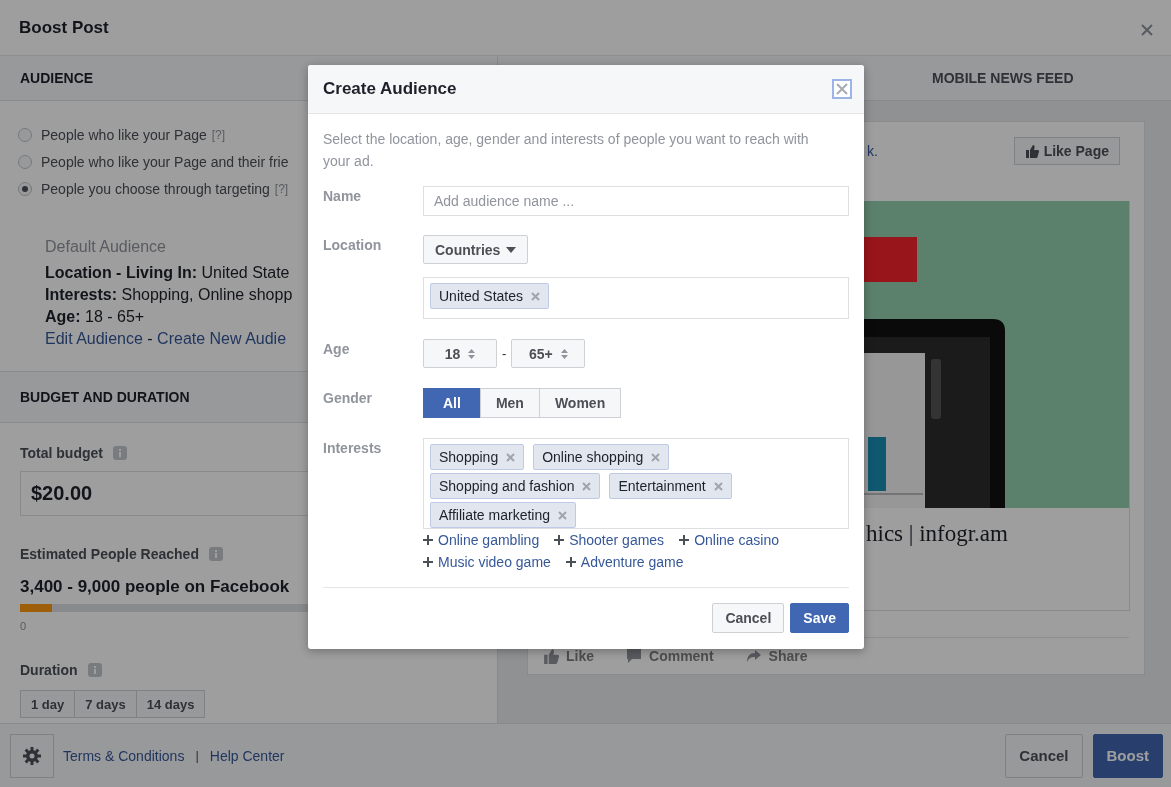 The width and height of the screenshot is (1171, 787). Describe the element at coordinates (94, 338) in the screenshot. I see `edit-audience-link: Edit Audience` at that location.